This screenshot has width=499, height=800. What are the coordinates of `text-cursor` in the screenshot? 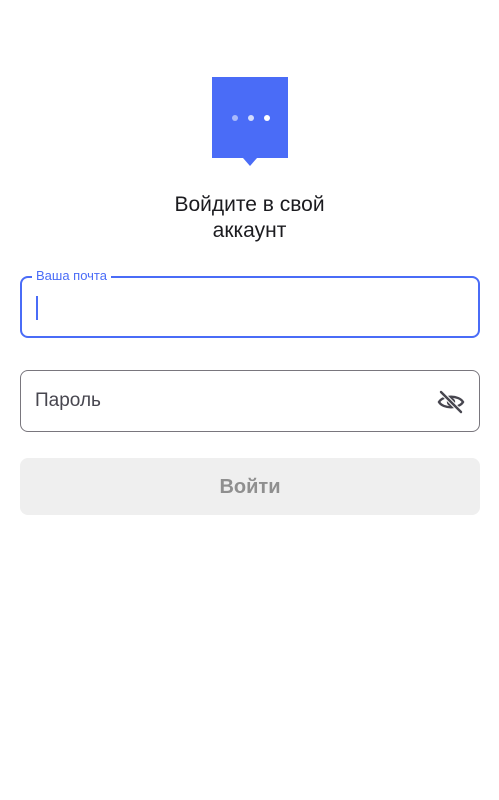 It's located at (37, 308).